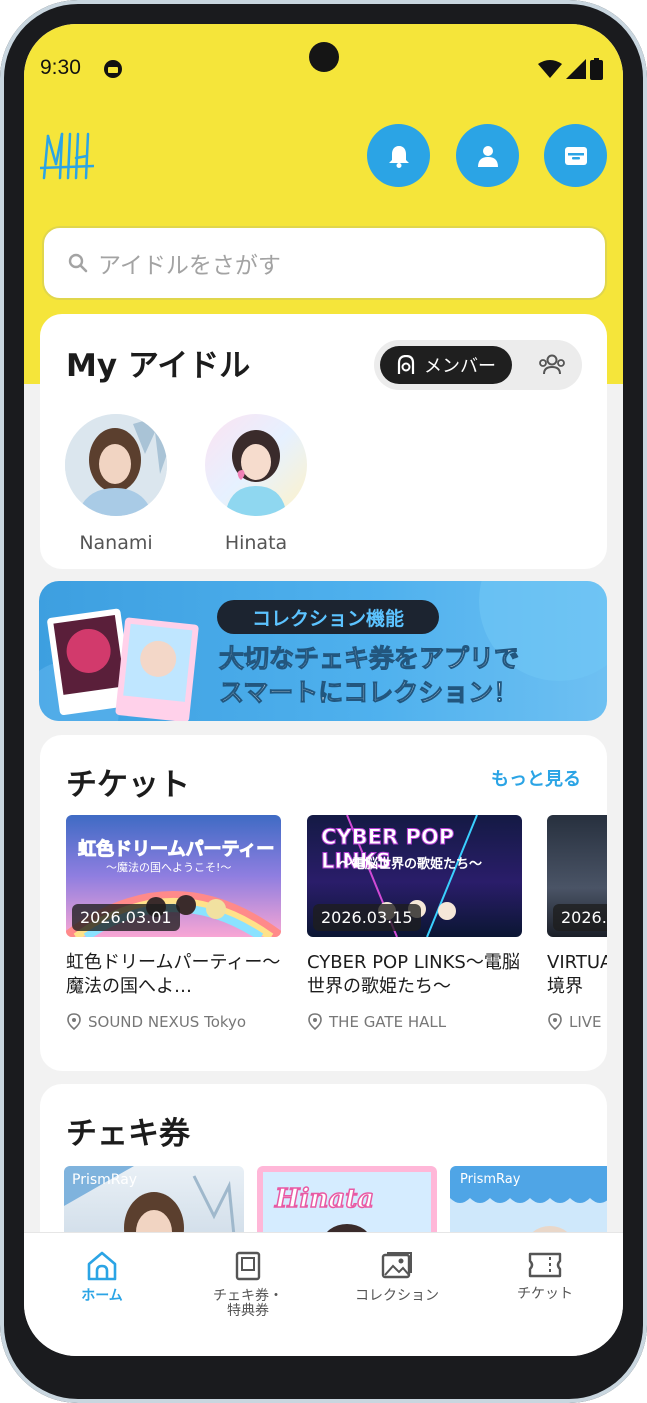  I want to click on banner-pill: コレクション機能, so click(328, 617).